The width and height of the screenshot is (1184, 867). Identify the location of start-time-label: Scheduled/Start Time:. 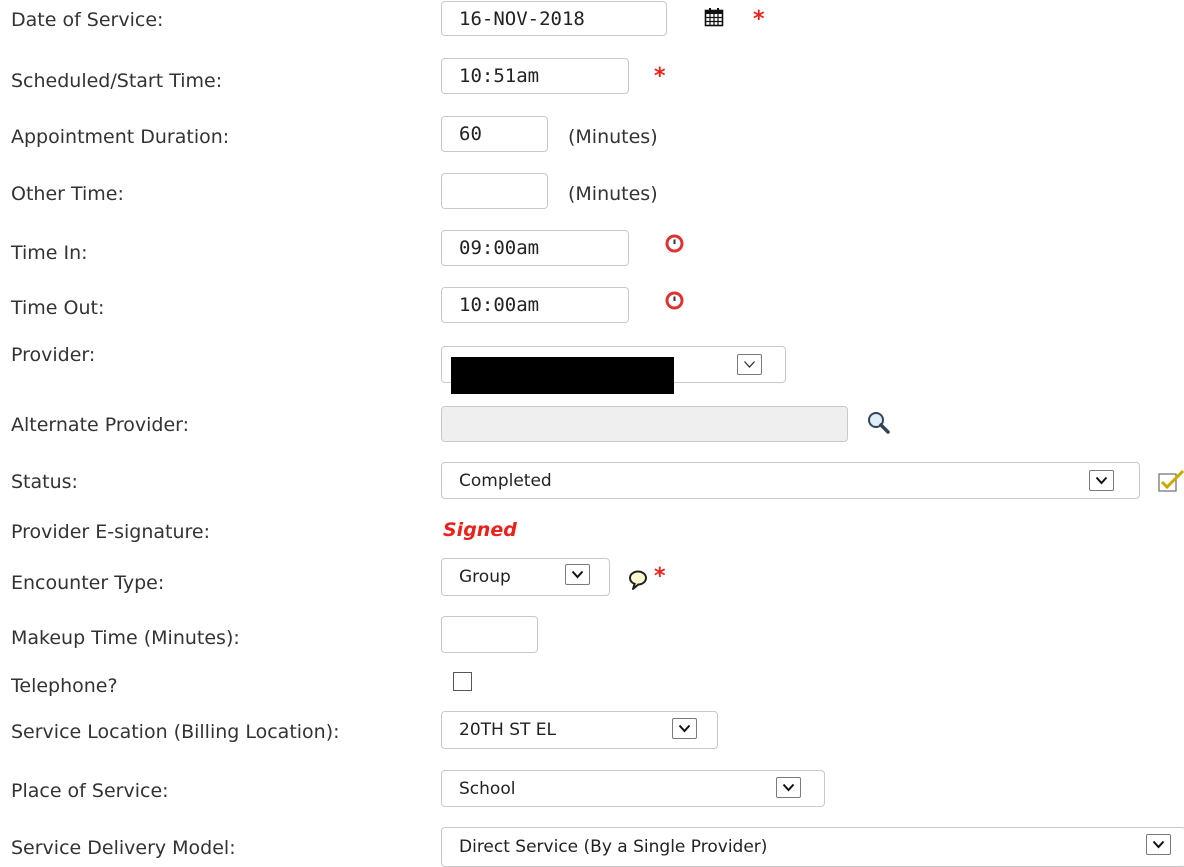
(117, 81).